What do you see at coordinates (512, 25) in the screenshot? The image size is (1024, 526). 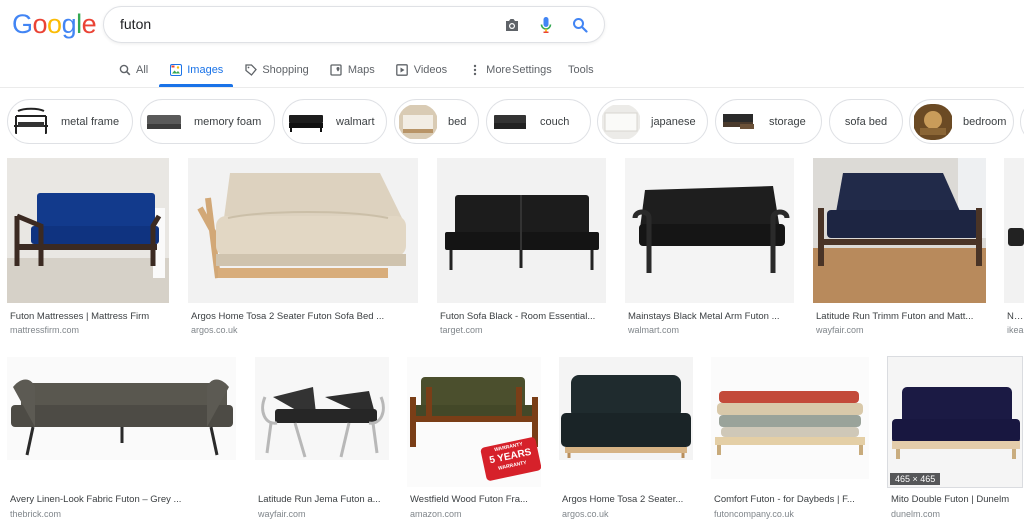 I see `camera-icon` at bounding box center [512, 25].